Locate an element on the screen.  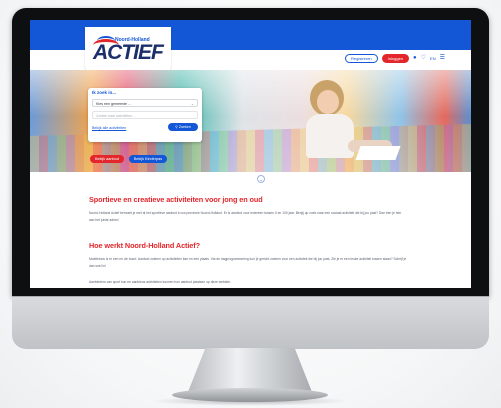
site-logo: Noord-Holland ACTIEF is located at coordinates (128, 51).